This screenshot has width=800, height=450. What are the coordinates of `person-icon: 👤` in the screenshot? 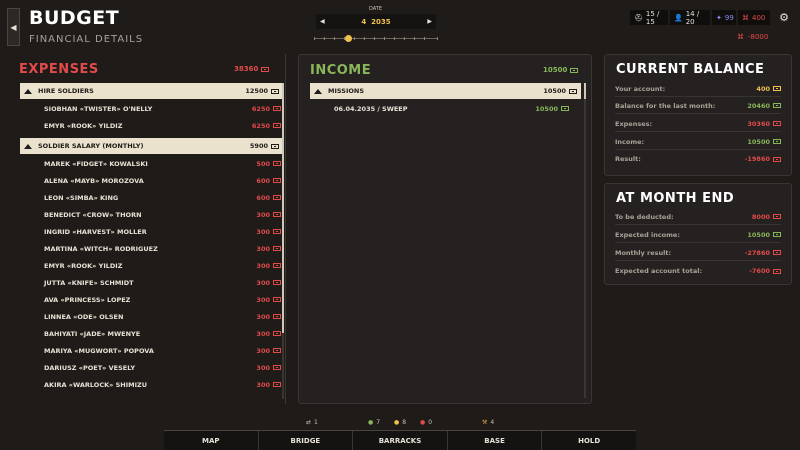 It's located at (678, 18).